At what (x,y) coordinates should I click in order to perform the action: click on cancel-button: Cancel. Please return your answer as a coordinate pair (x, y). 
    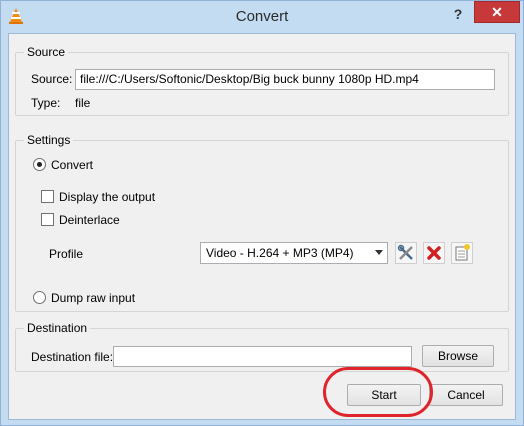
    Looking at the image, I should click on (466, 395).